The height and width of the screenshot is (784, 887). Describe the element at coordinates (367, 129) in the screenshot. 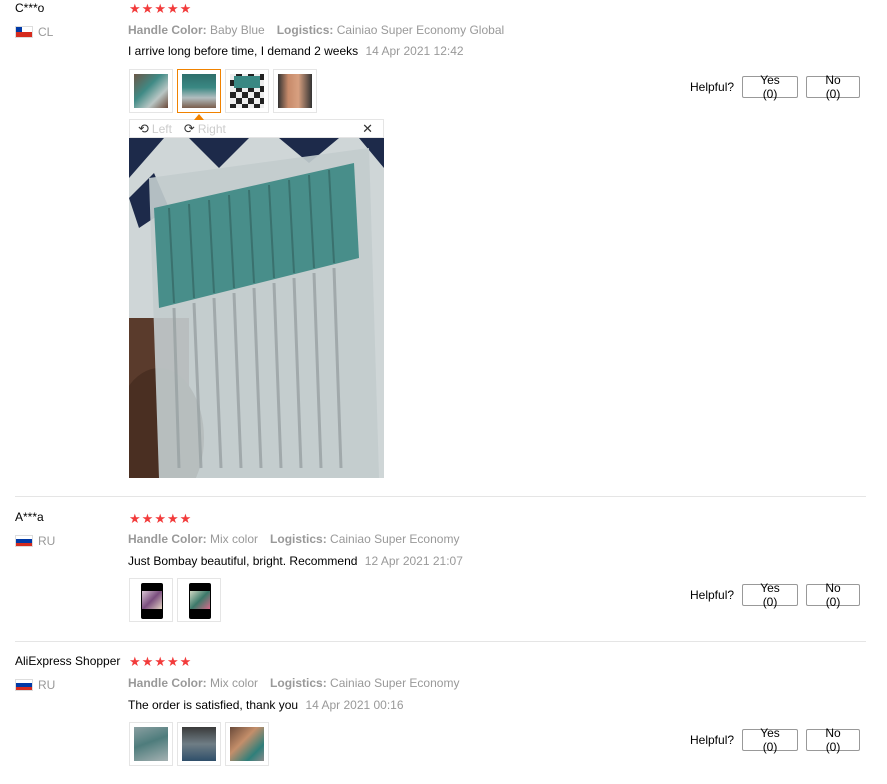

I see `close-icon: ✕` at that location.